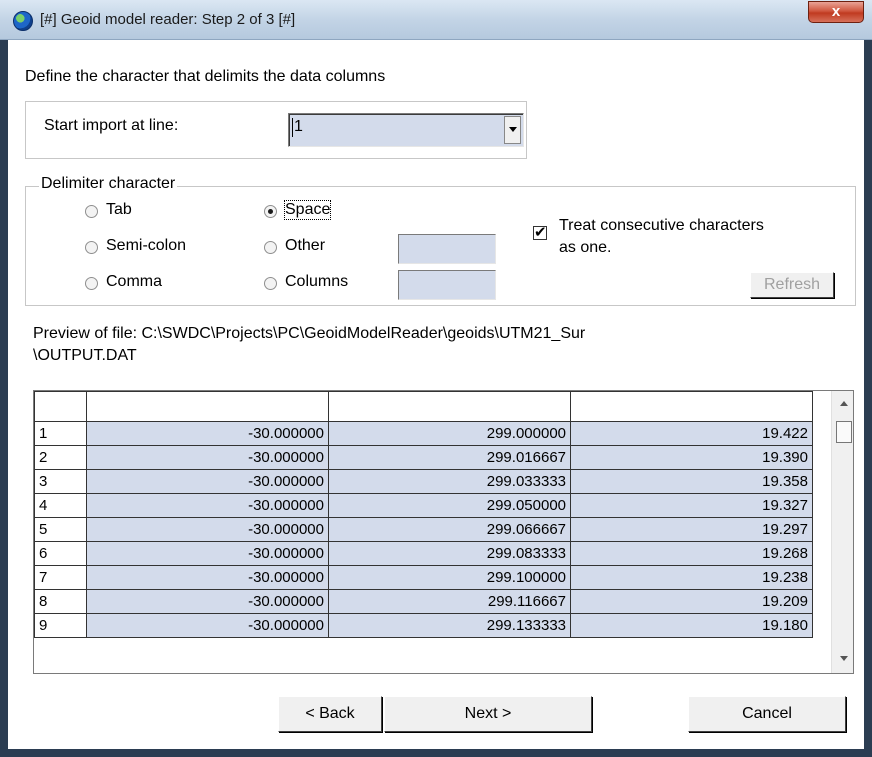  Describe the element at coordinates (449, 625) in the screenshot. I see `table-cell: 299.133333` at that location.